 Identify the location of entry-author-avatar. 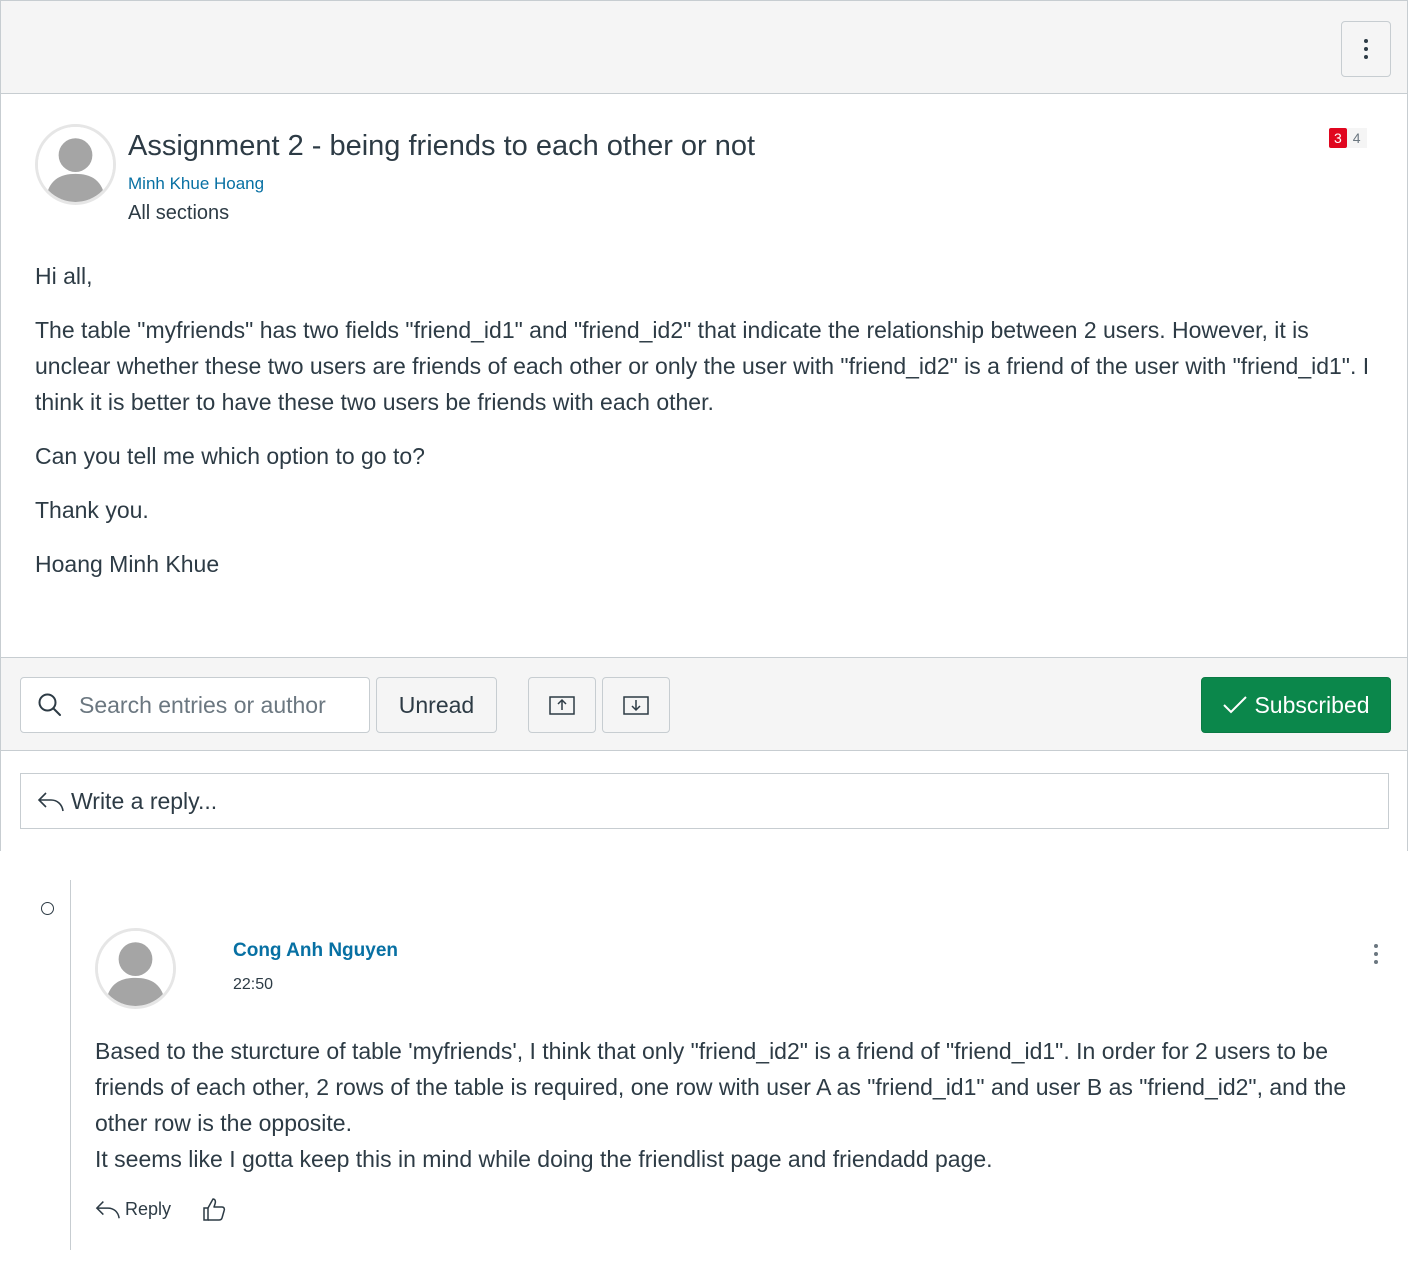
(135, 968).